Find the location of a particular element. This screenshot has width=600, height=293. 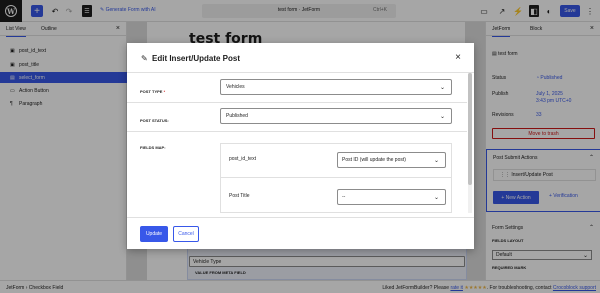

edit-icon: ✎ is located at coordinates (144, 58).